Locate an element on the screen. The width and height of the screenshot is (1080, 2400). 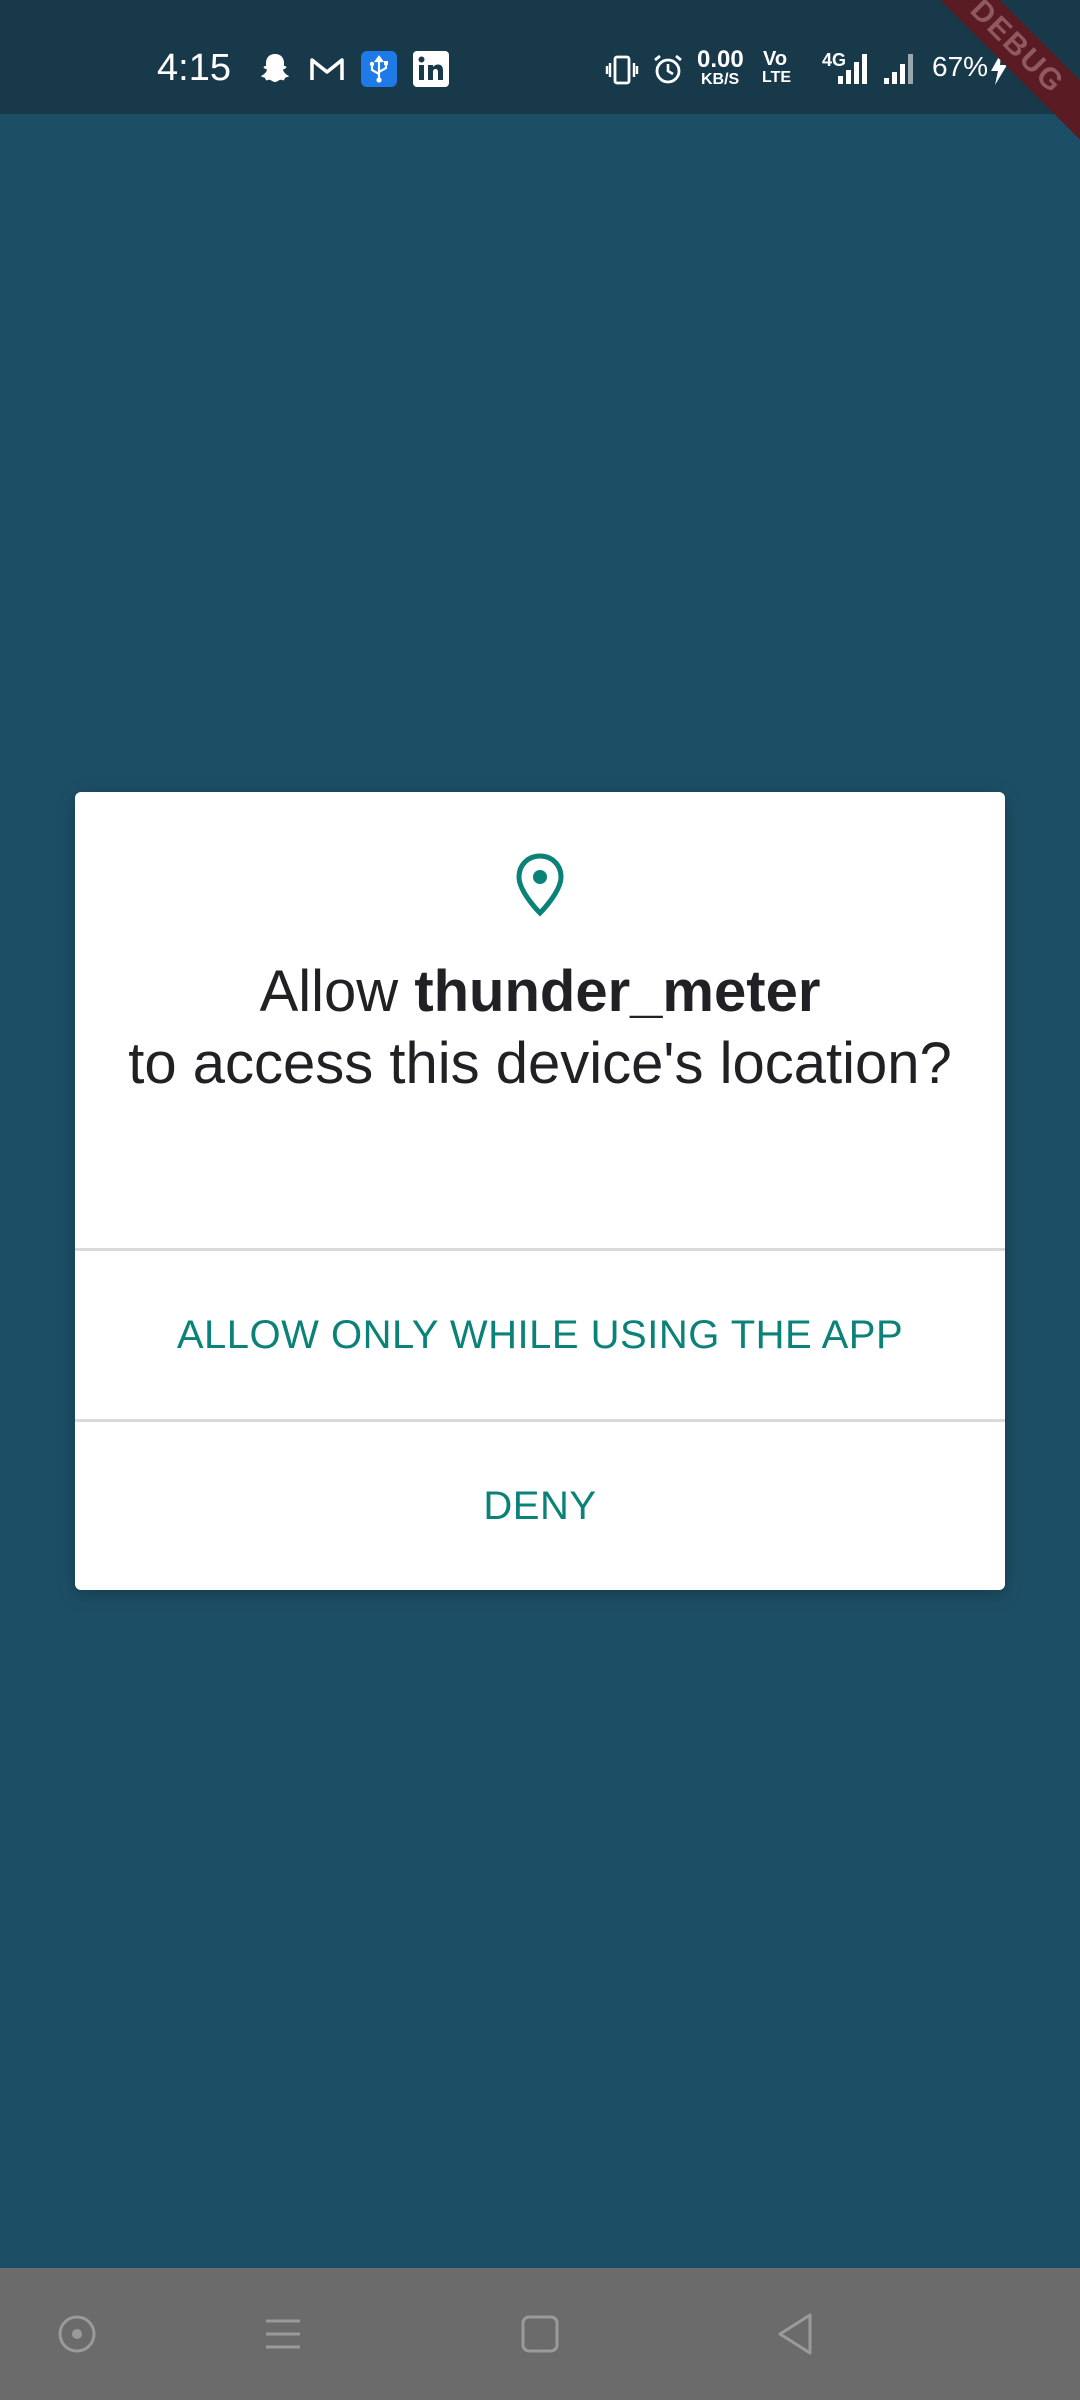
location-pin-icon is located at coordinates (540, 885).